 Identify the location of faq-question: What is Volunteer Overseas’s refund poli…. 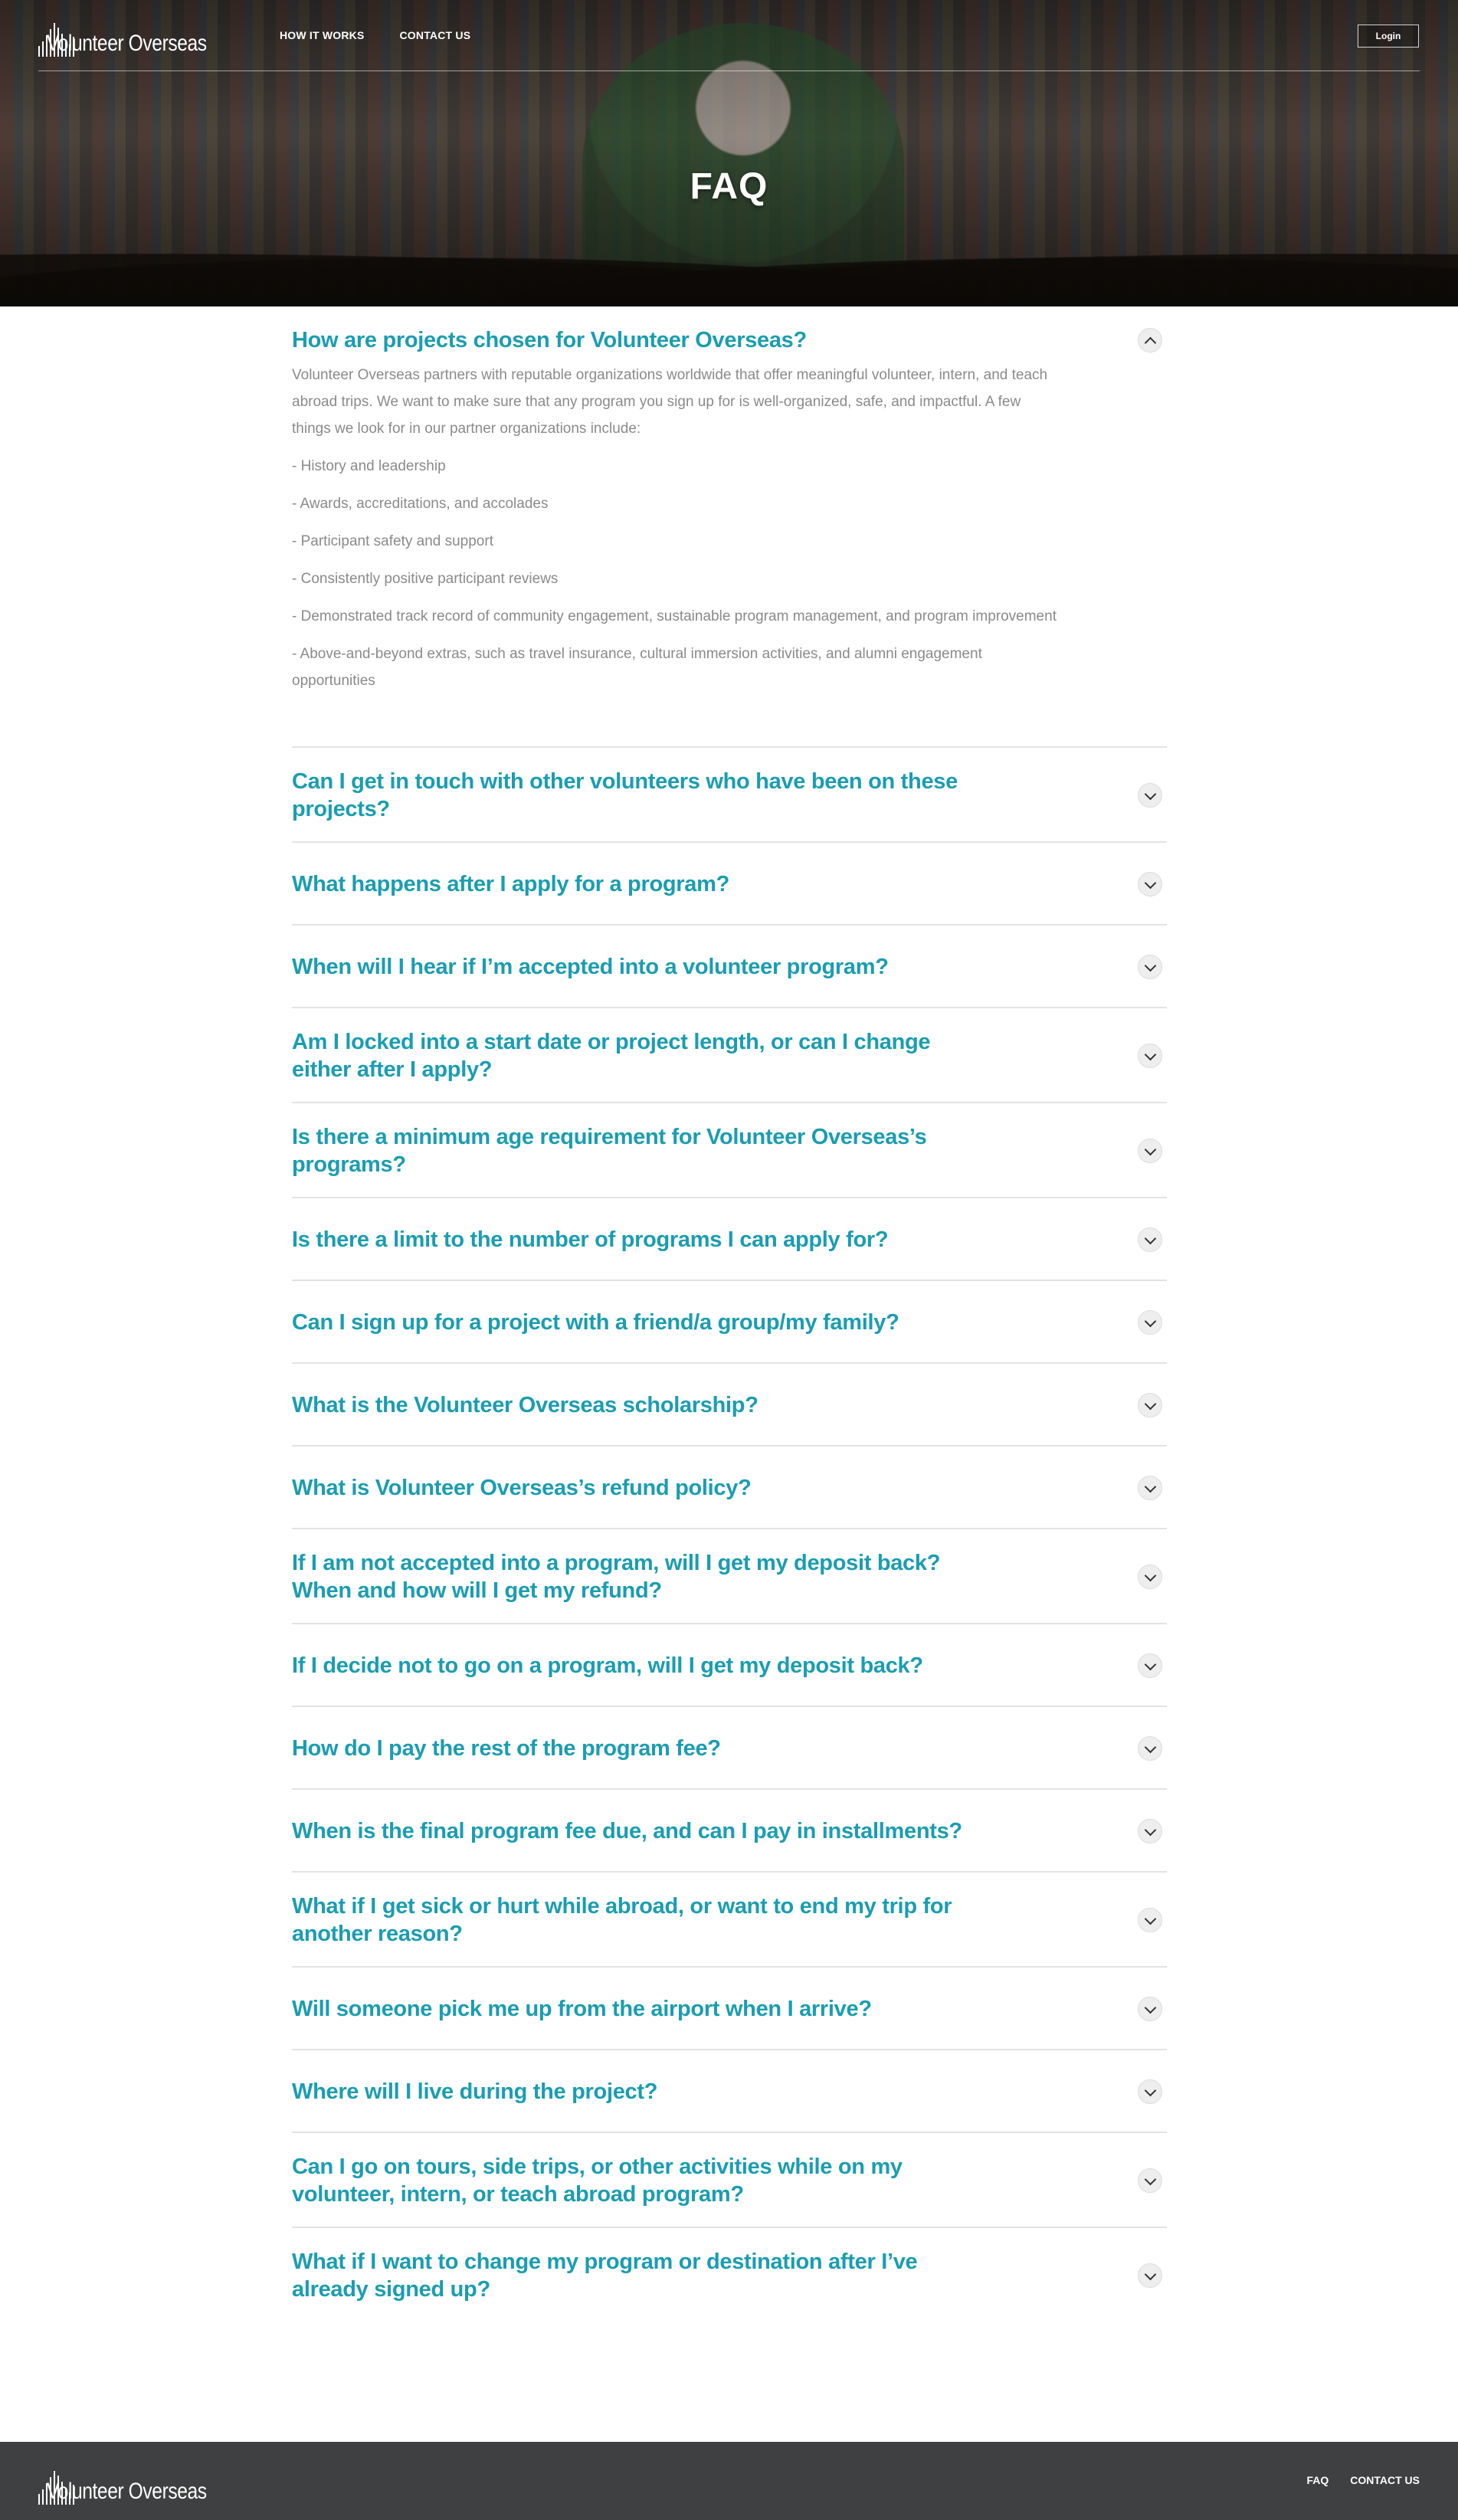
(522, 1488).